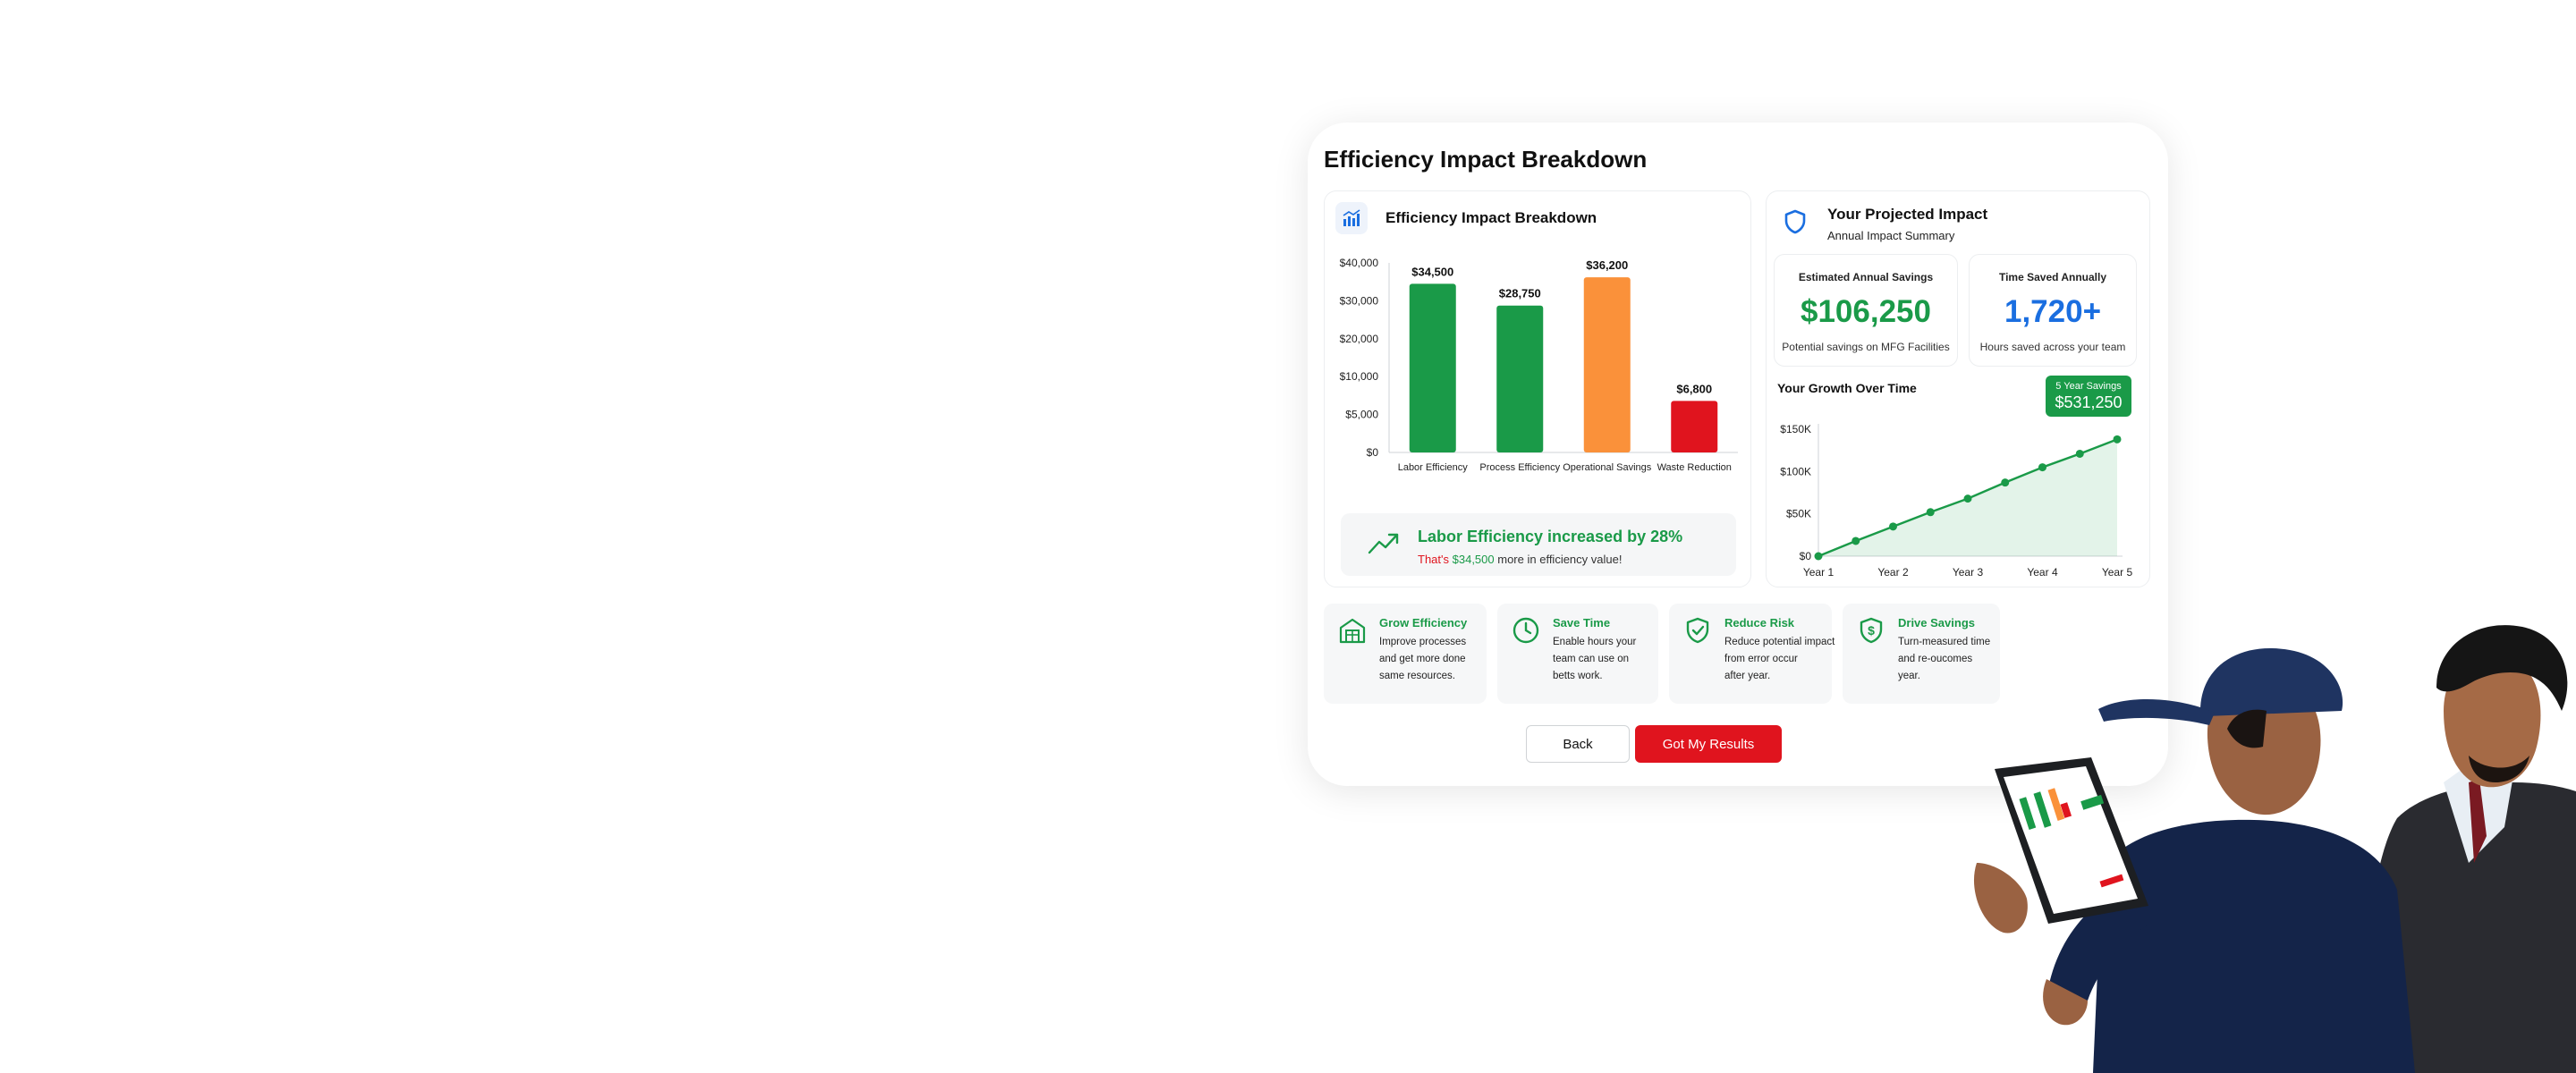  Describe the element at coordinates (1582, 622) in the screenshot. I see `feature-title: Save Time` at that location.